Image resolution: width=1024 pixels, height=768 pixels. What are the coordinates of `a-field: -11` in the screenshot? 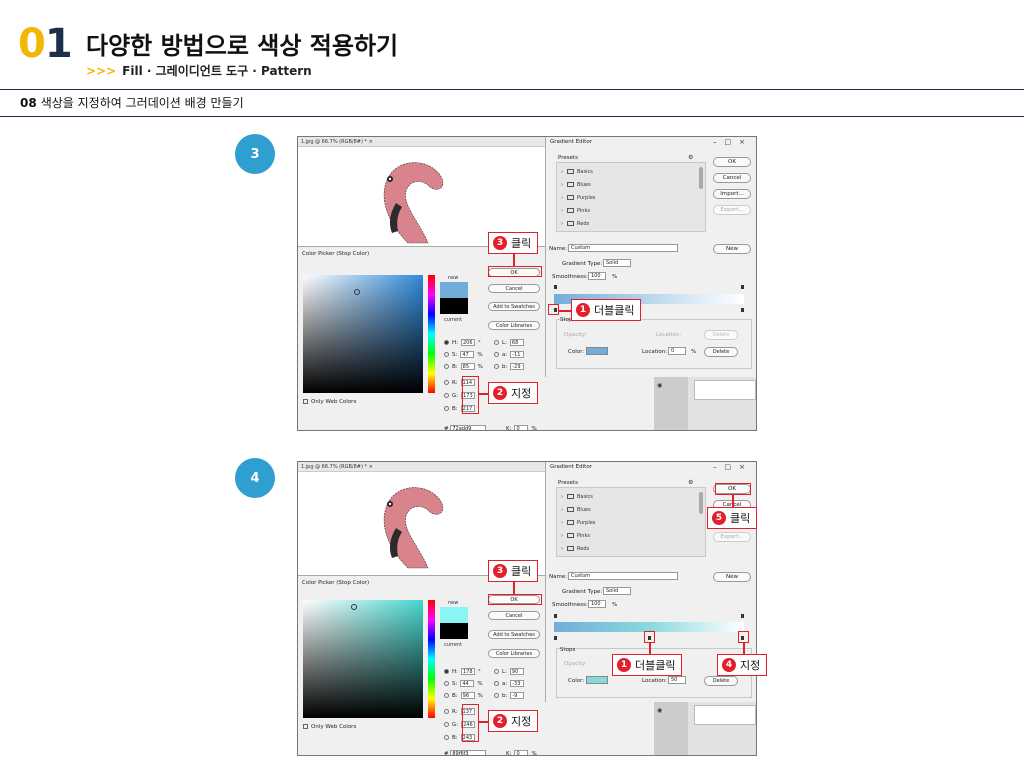 It's located at (517, 354).